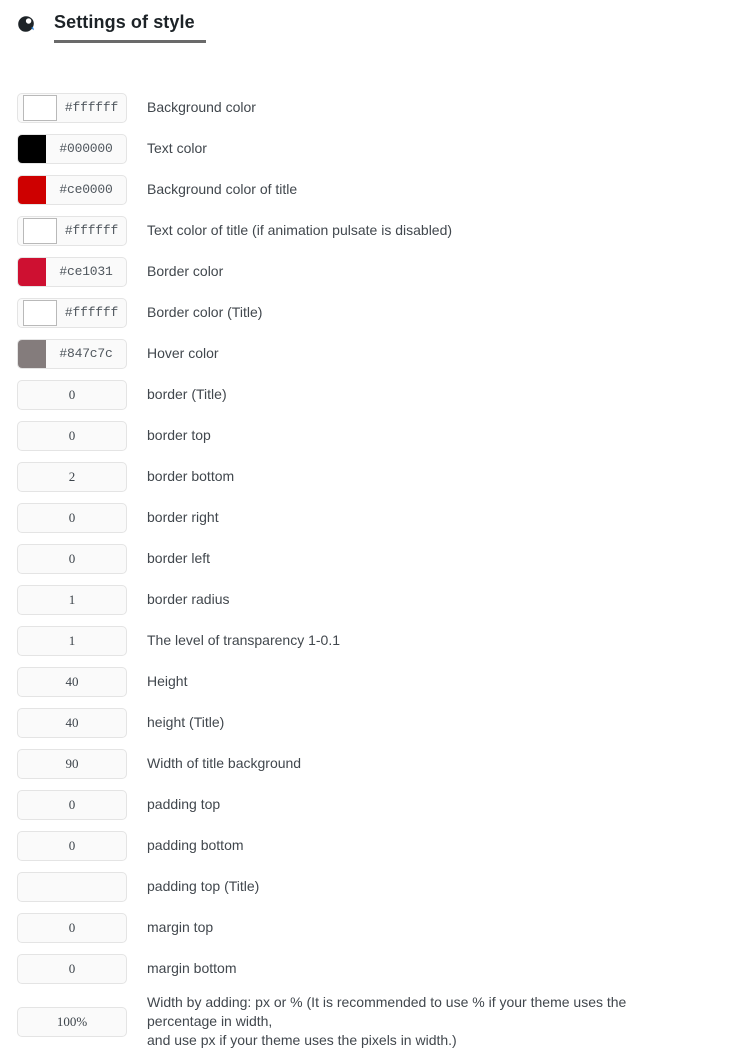 The width and height of the screenshot is (741, 1061). What do you see at coordinates (370, 599) in the screenshot?
I see `settings-row: 1 border radius` at bounding box center [370, 599].